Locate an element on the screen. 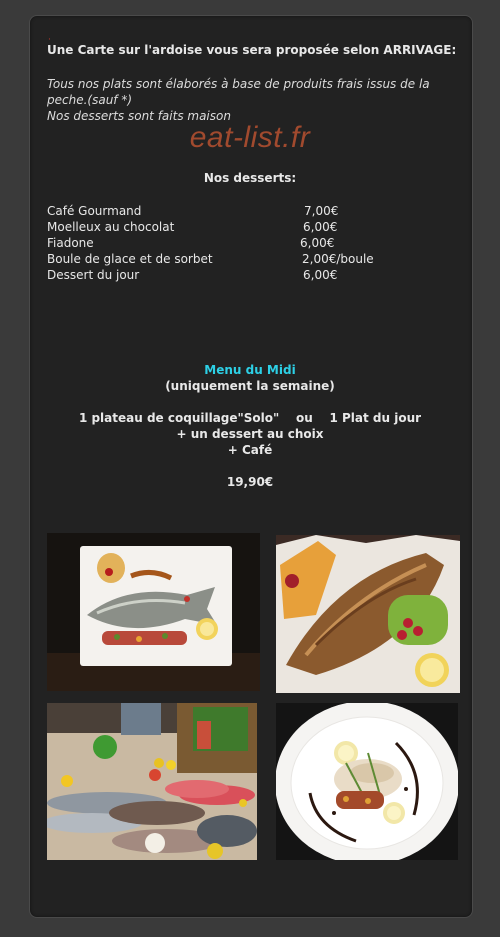 Image resolution: width=500 pixels, height=937 pixels. grilled-fish-photo is located at coordinates (153, 612).